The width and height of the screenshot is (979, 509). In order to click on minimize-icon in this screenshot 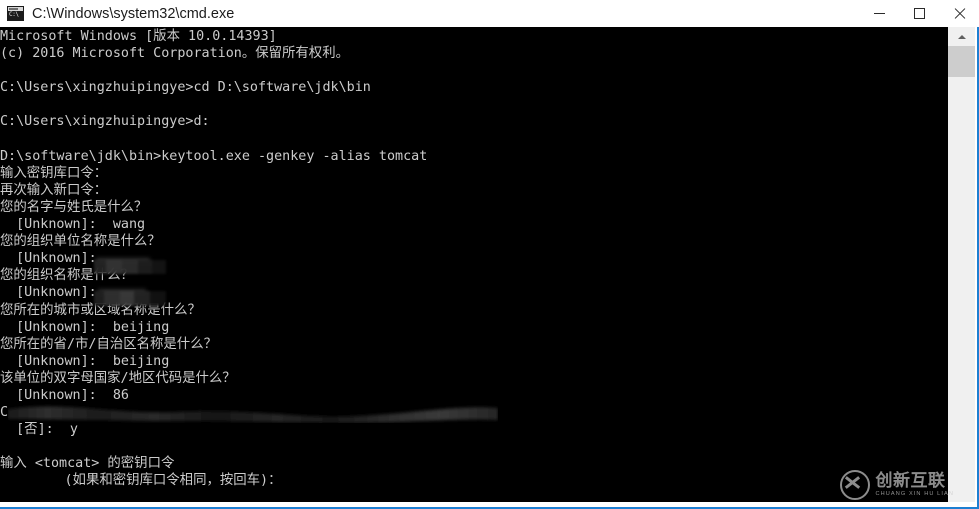, I will do `click(879, 13)`.